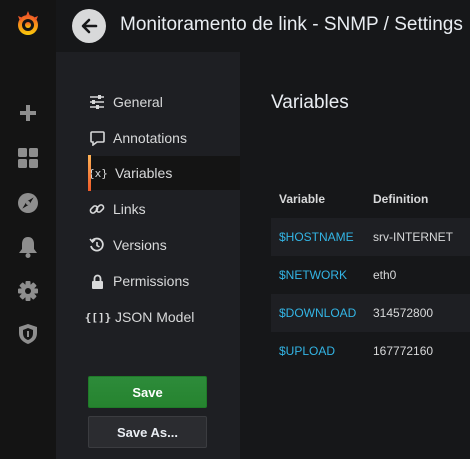  What do you see at coordinates (28, 113) in the screenshot?
I see `plus-icon` at bounding box center [28, 113].